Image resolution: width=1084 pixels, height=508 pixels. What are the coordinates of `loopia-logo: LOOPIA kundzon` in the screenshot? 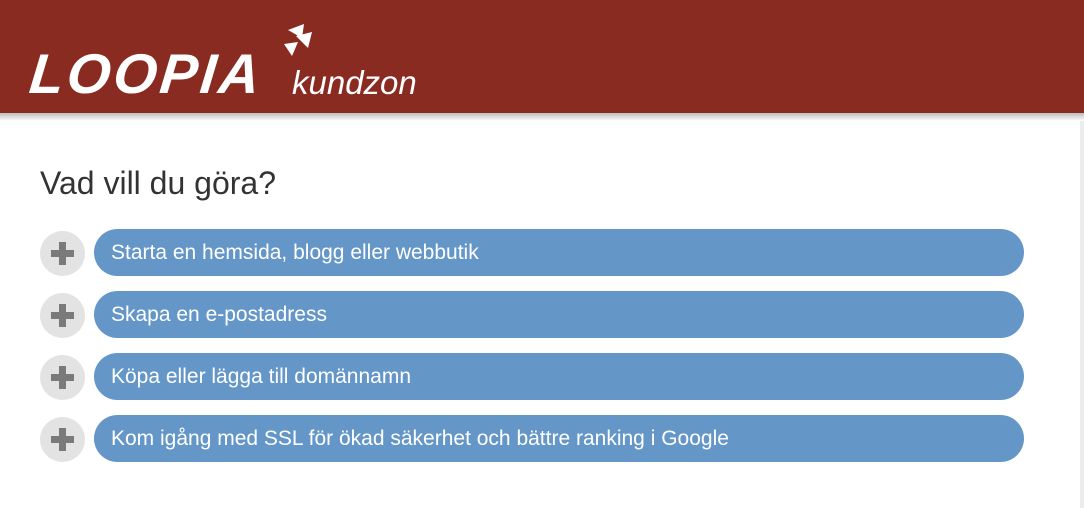 It's located at (228, 64).